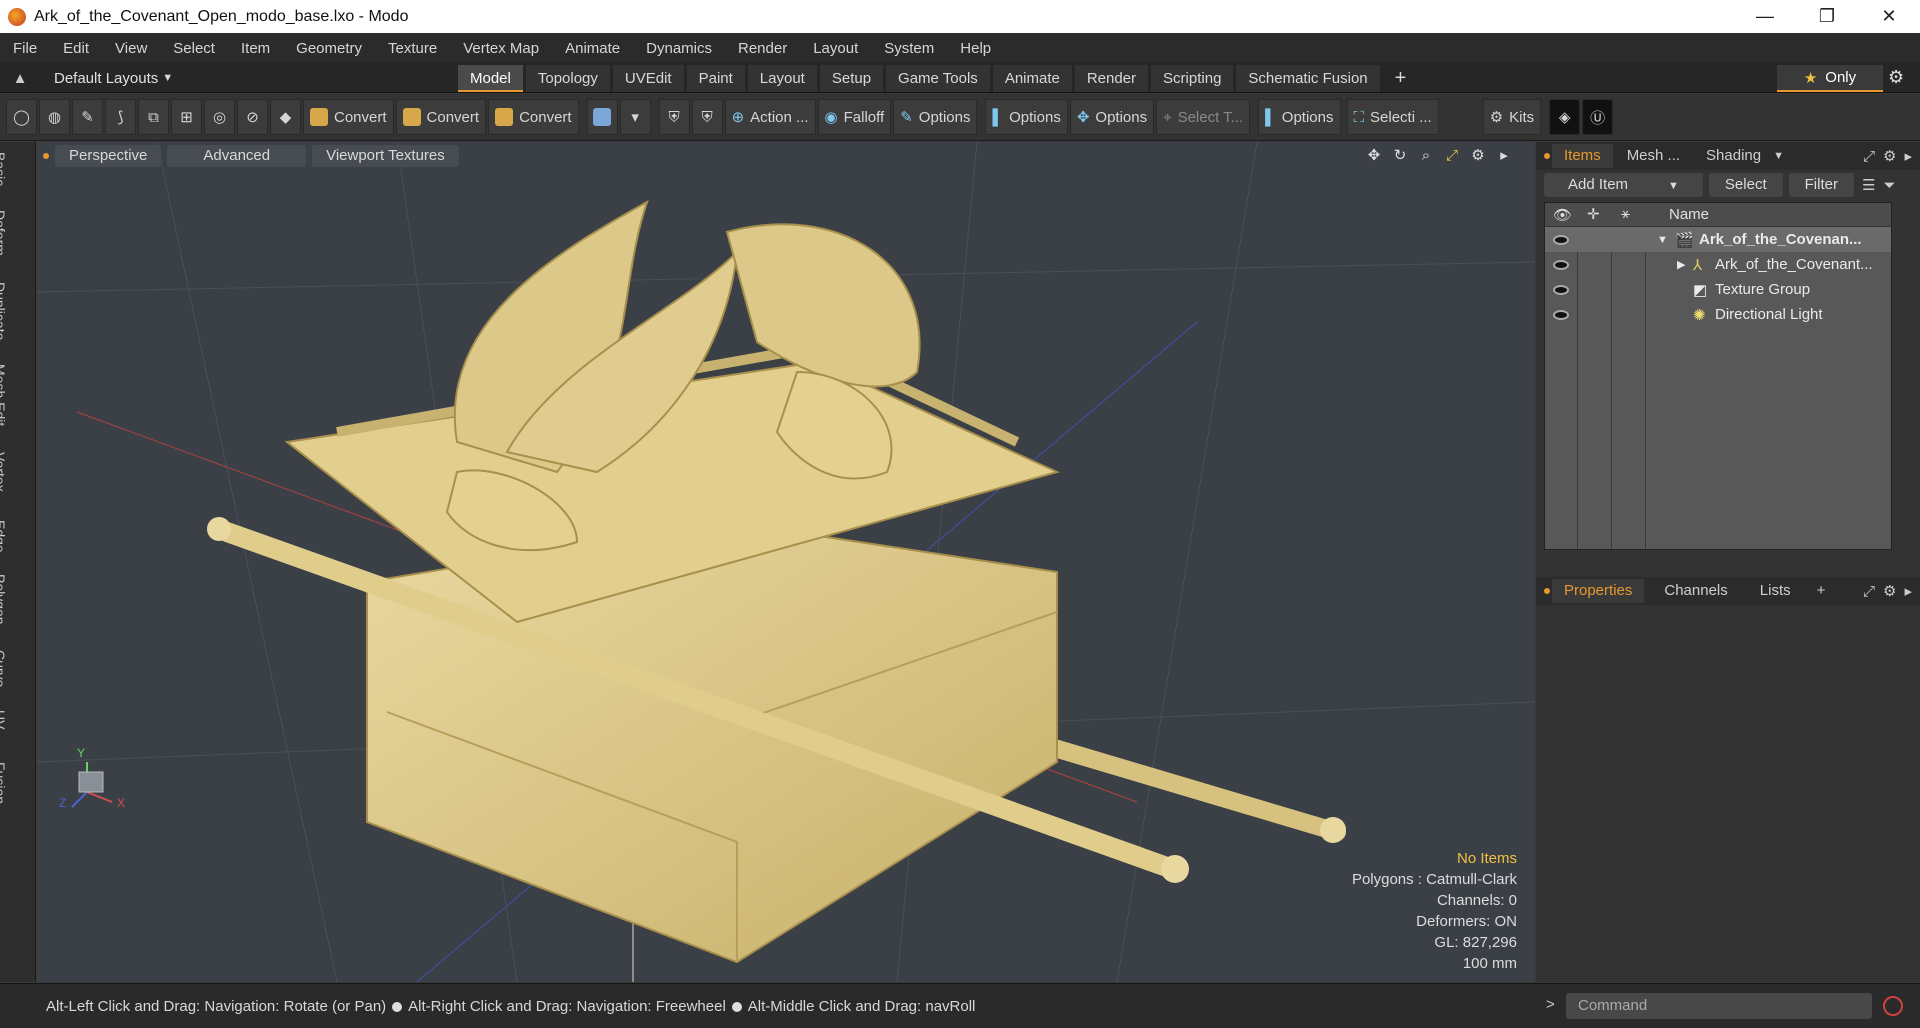 This screenshot has width=1920, height=1028. I want to click on tree-row-texture-group: ◩ Texture Group, so click(1718, 289).